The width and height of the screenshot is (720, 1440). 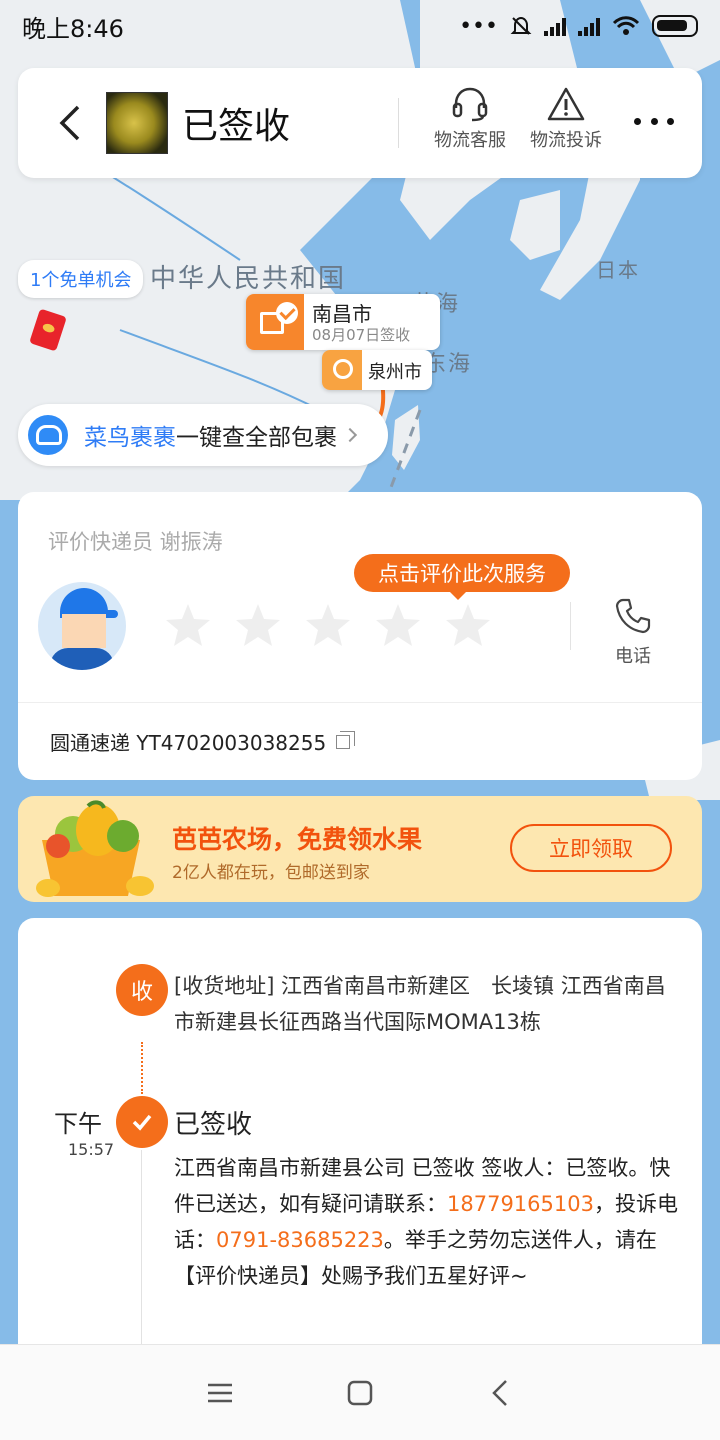 What do you see at coordinates (48, 435) in the screenshot?
I see `cainiao-logo-icon` at bounding box center [48, 435].